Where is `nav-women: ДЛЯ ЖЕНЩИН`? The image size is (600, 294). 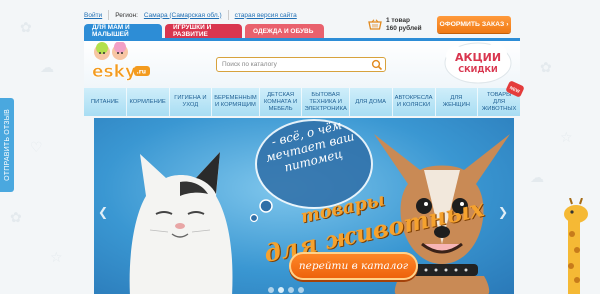
nav-women: ДЛЯ ЖЕНЩИН is located at coordinates (457, 102).